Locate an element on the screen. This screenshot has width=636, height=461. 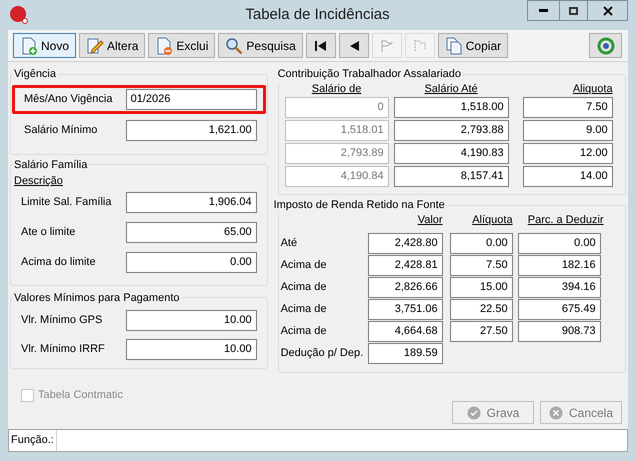
column-header: Salário Até is located at coordinates (451, 89).